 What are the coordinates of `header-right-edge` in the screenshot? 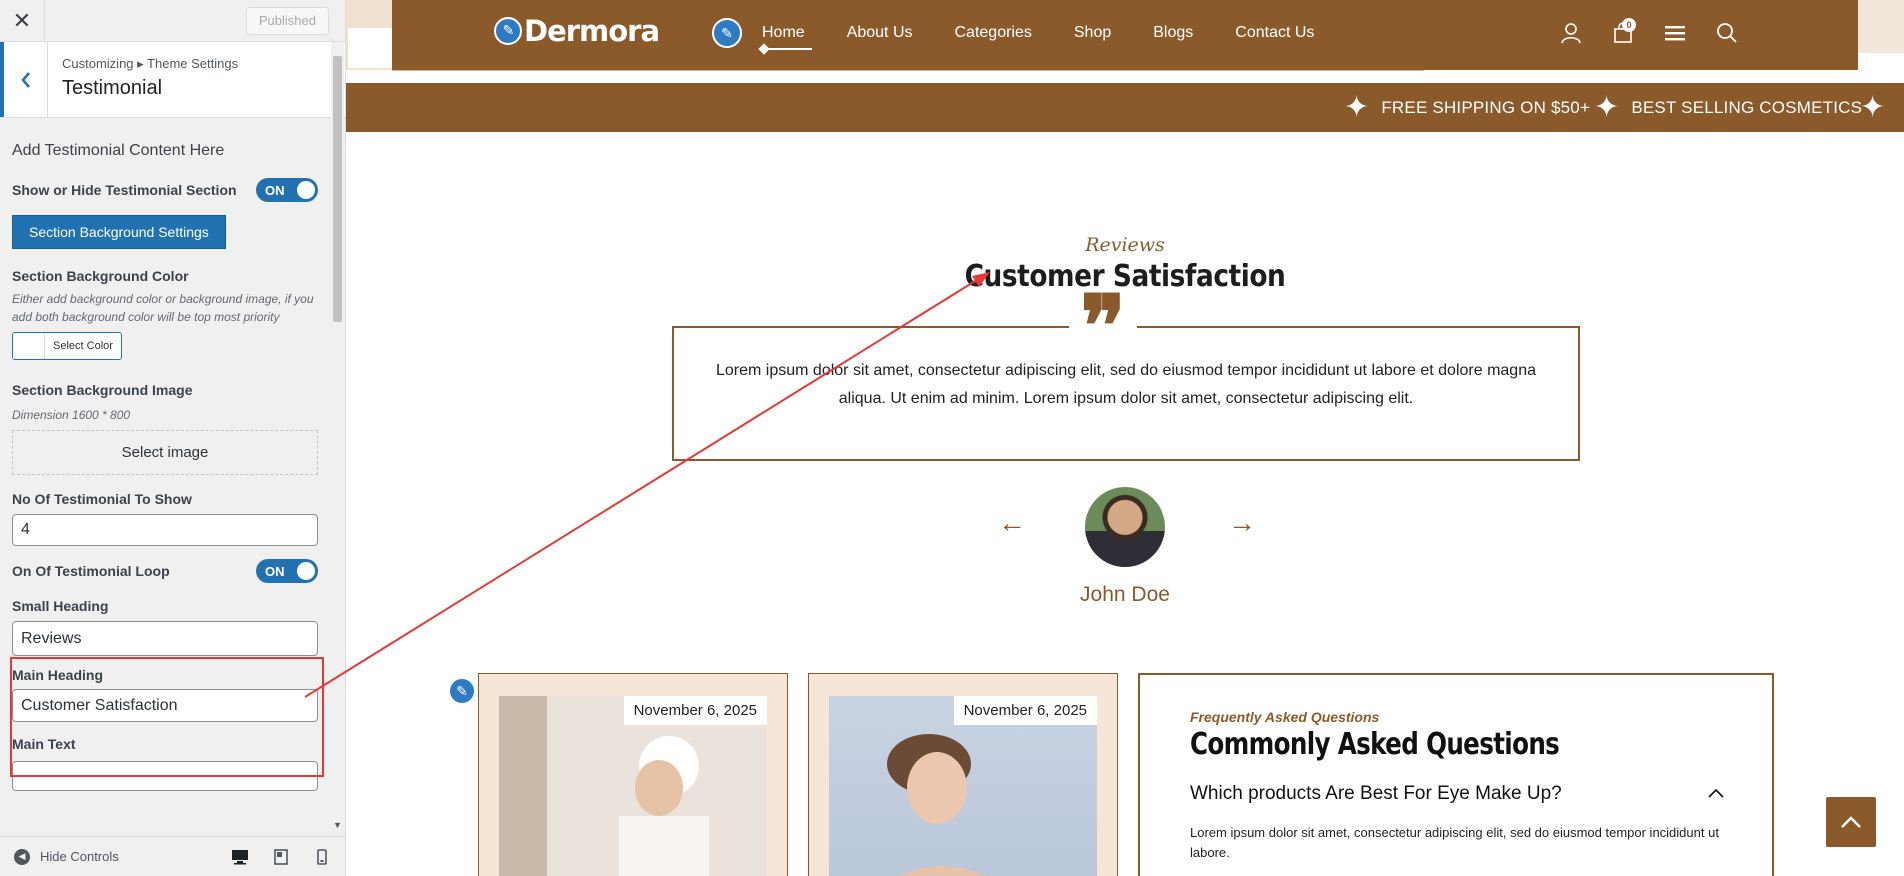 It's located at (1881, 26).